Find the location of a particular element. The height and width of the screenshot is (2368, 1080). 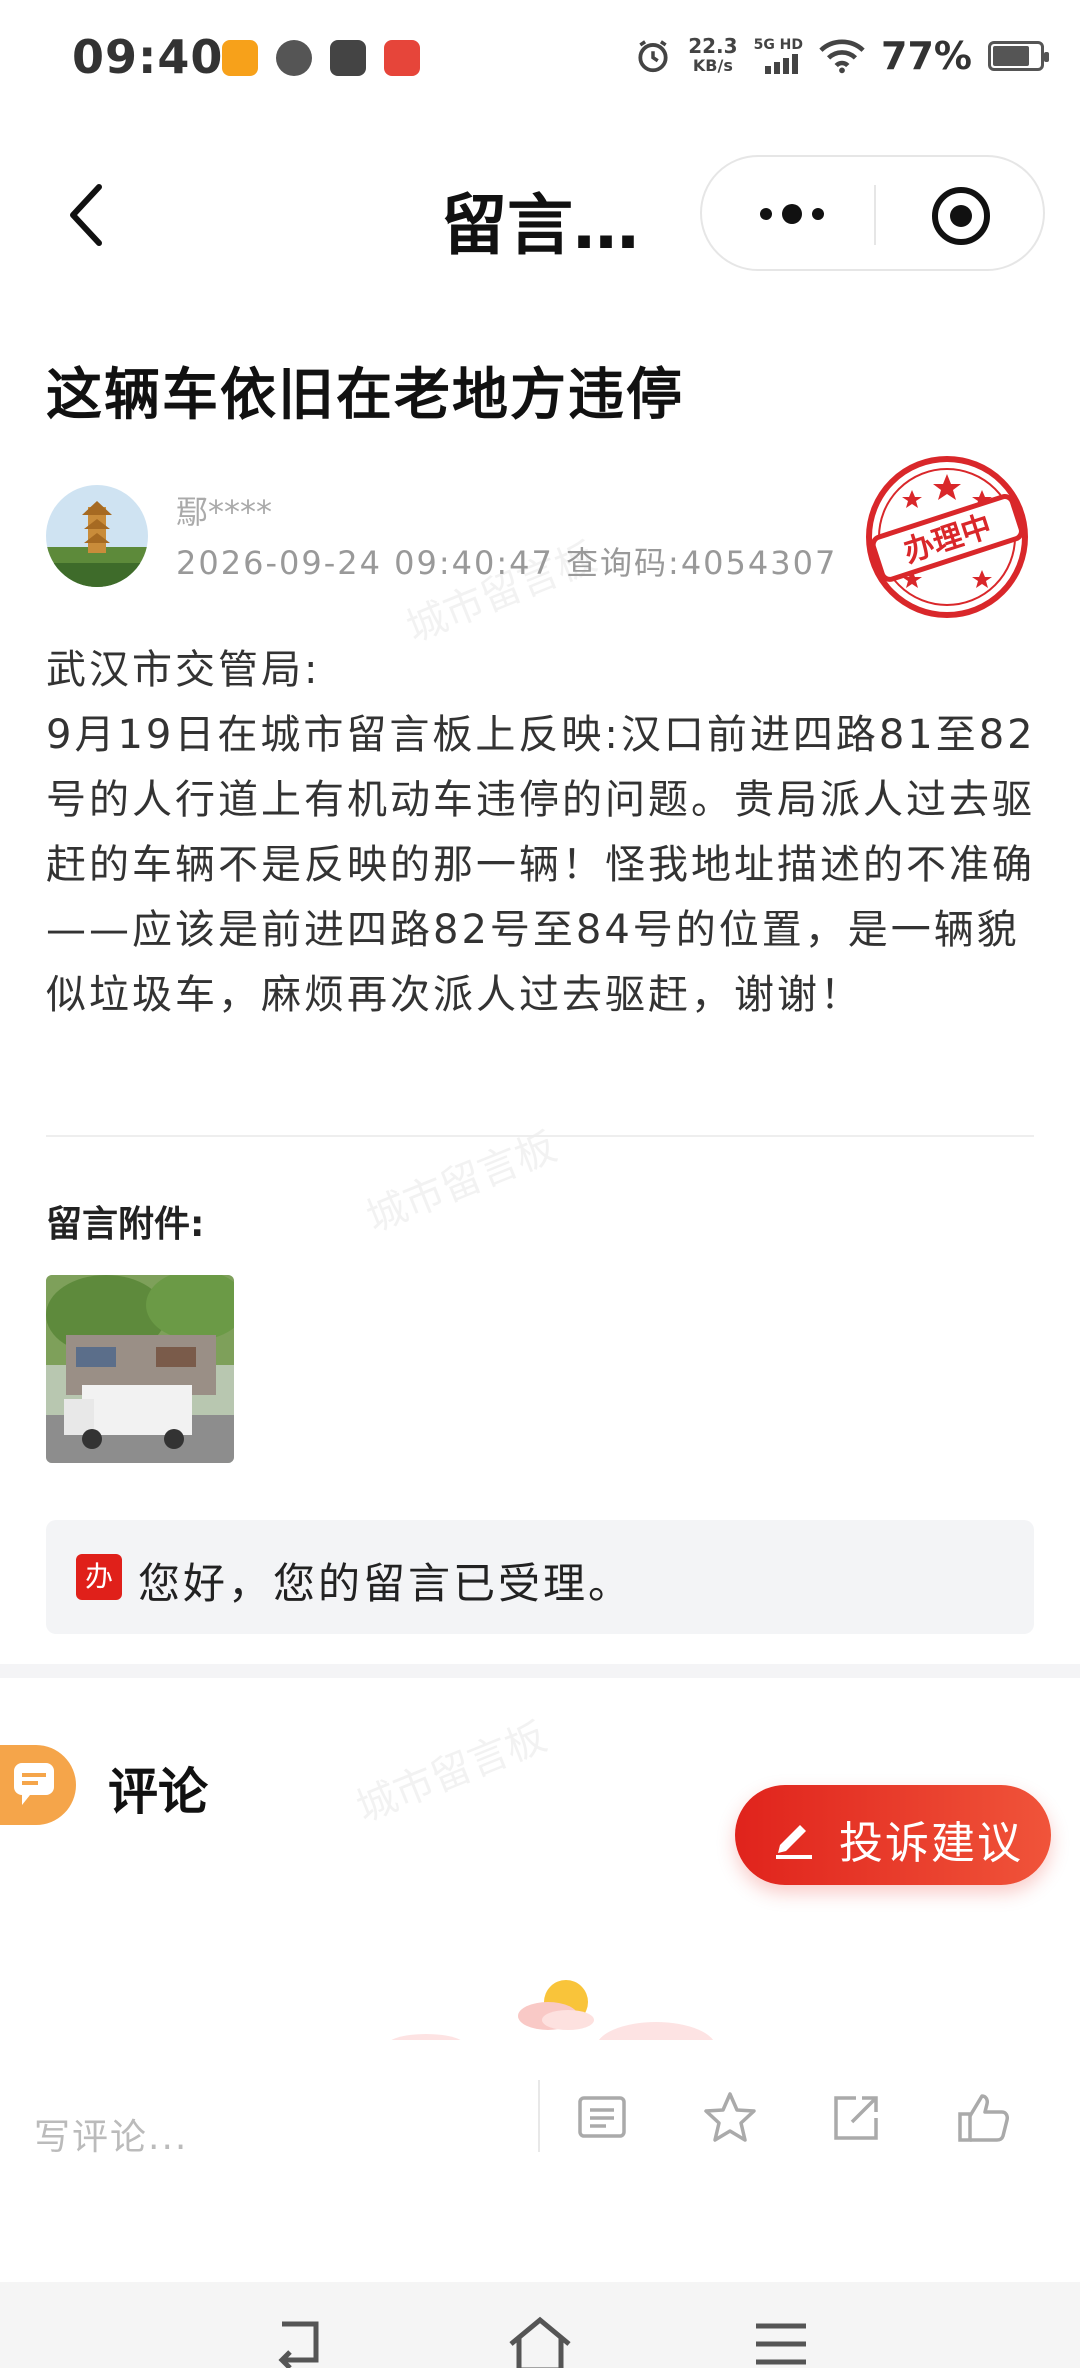

share-button is located at coordinates (856, 2118).